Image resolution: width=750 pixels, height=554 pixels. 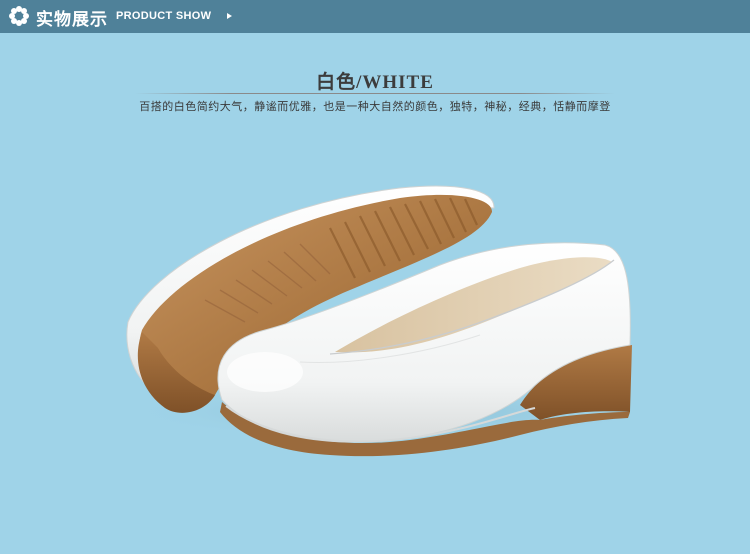 I want to click on section-subtitle: PRODUCT SHOW, so click(x=164, y=16).